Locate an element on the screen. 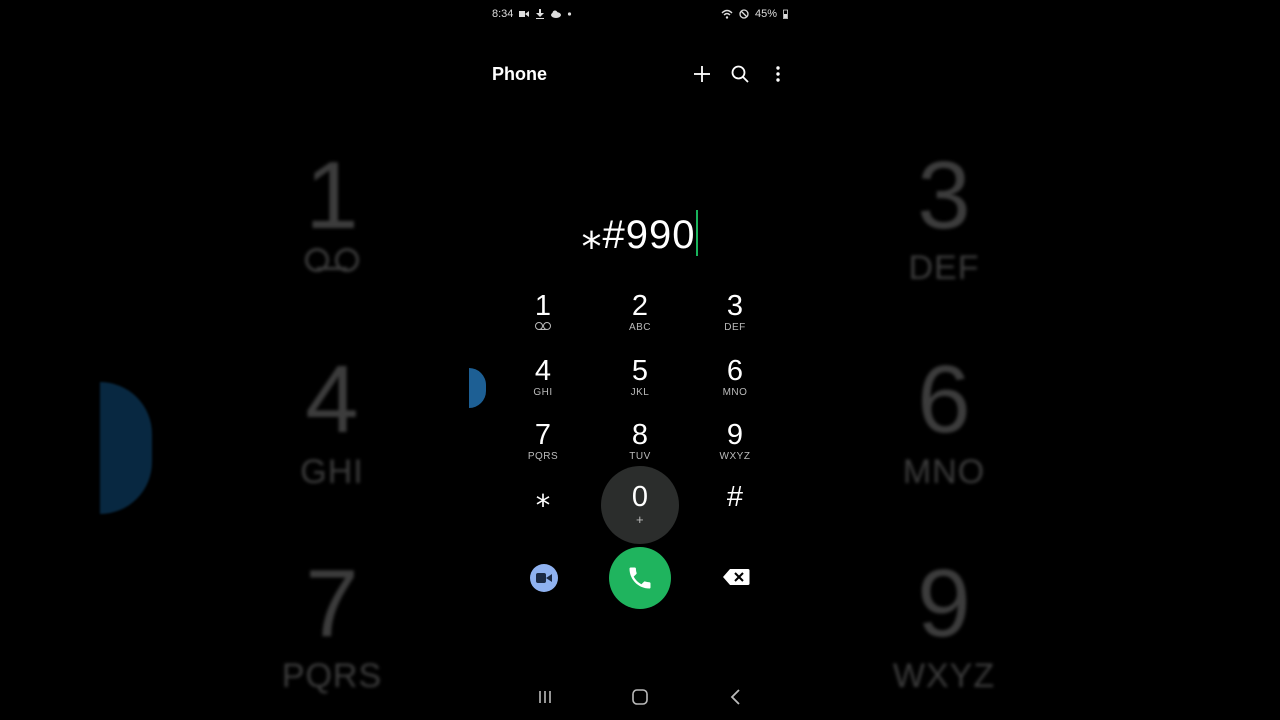 The width and height of the screenshot is (1280, 720). dialed-number-field: ⁎#990 is located at coordinates (640, 234).